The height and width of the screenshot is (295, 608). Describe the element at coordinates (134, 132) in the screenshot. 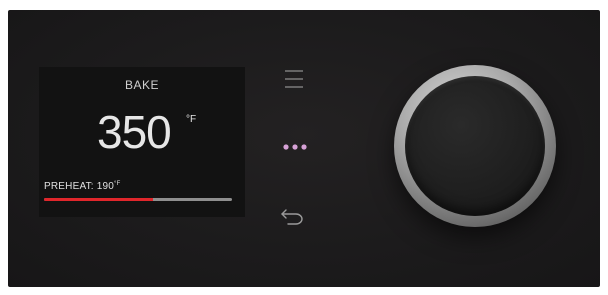

I see `temperature-value: 350` at that location.